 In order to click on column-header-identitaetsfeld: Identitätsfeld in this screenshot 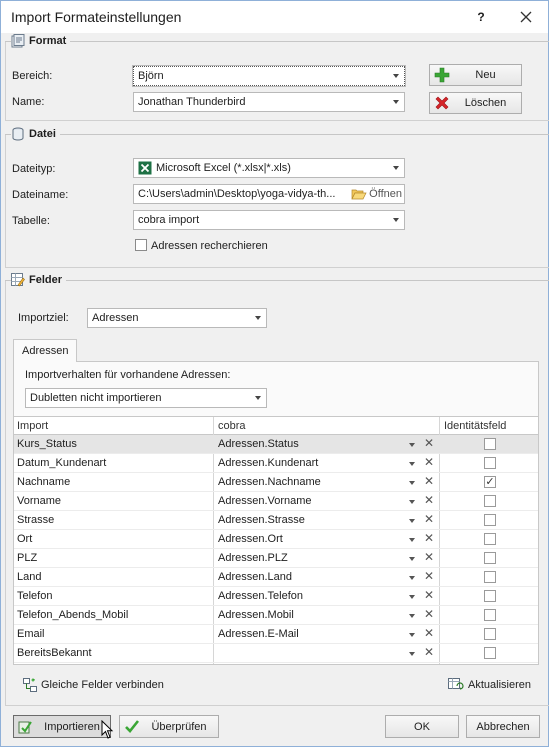, I will do `click(475, 426)`.